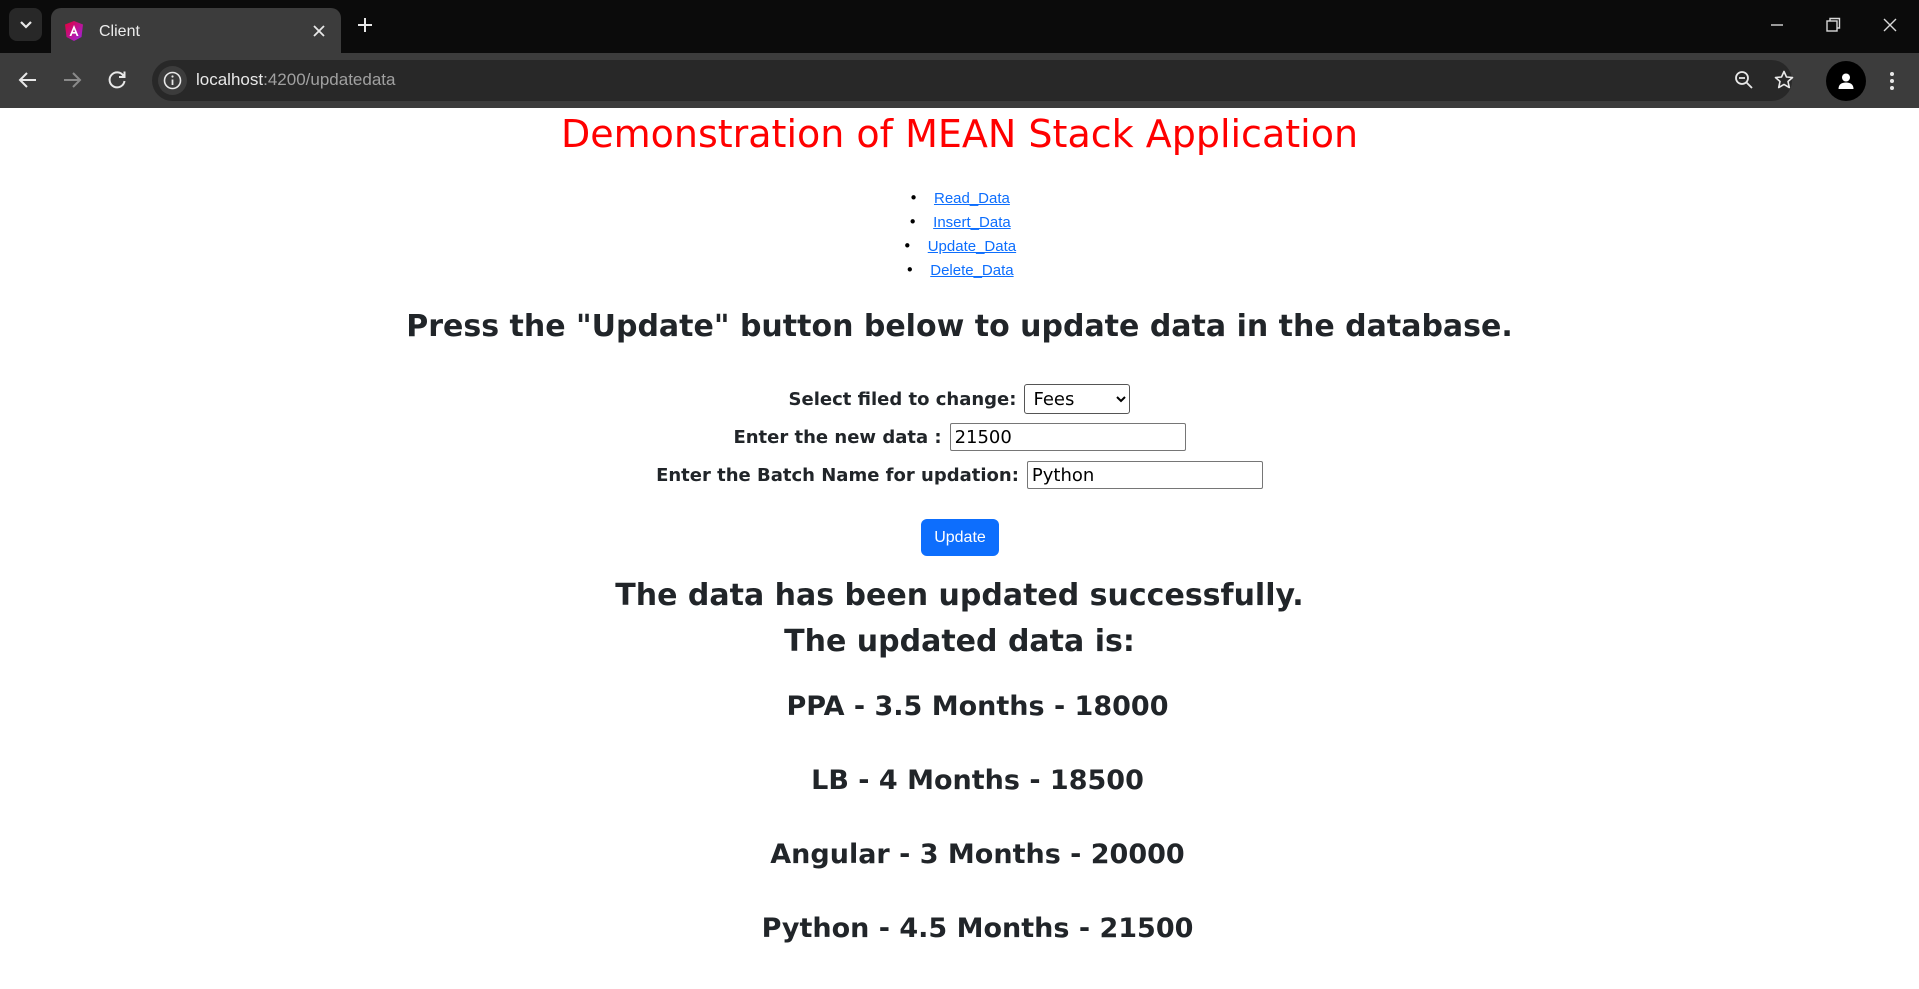 Image resolution: width=1919 pixels, height=989 pixels. I want to click on field-row: Select filed to change: Fees, so click(959, 399).